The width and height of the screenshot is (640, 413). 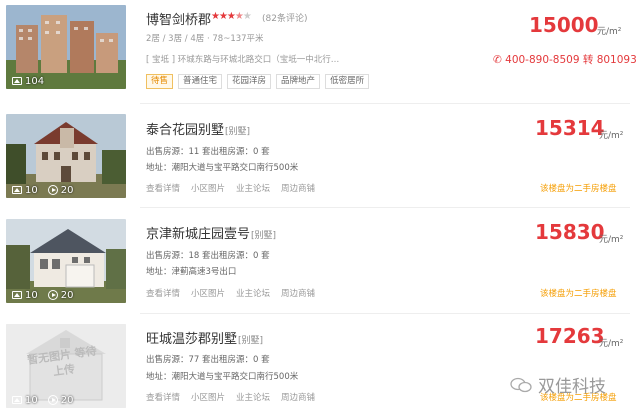 What do you see at coordinates (66, 366) in the screenshot?
I see `listing-photo: 暂无图片 等待上传 10 20` at bounding box center [66, 366].